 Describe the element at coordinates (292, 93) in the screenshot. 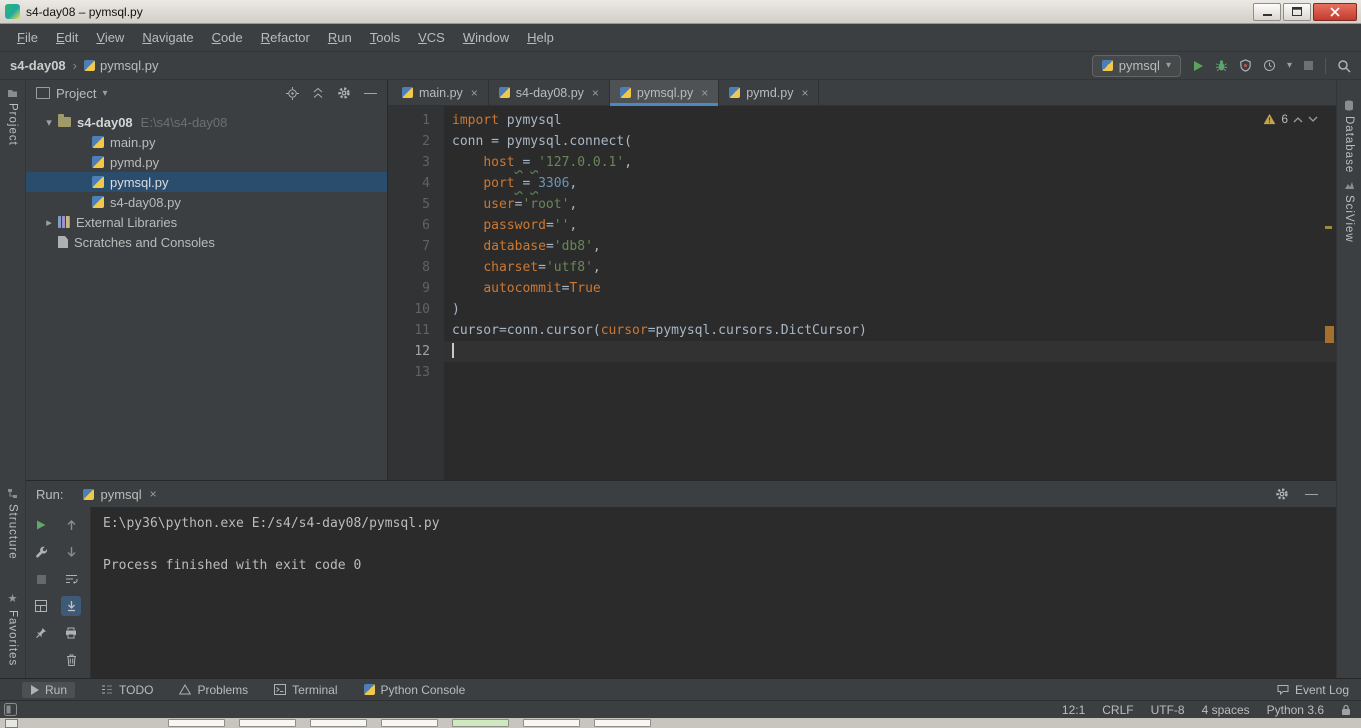

I see `locate-file-button` at that location.